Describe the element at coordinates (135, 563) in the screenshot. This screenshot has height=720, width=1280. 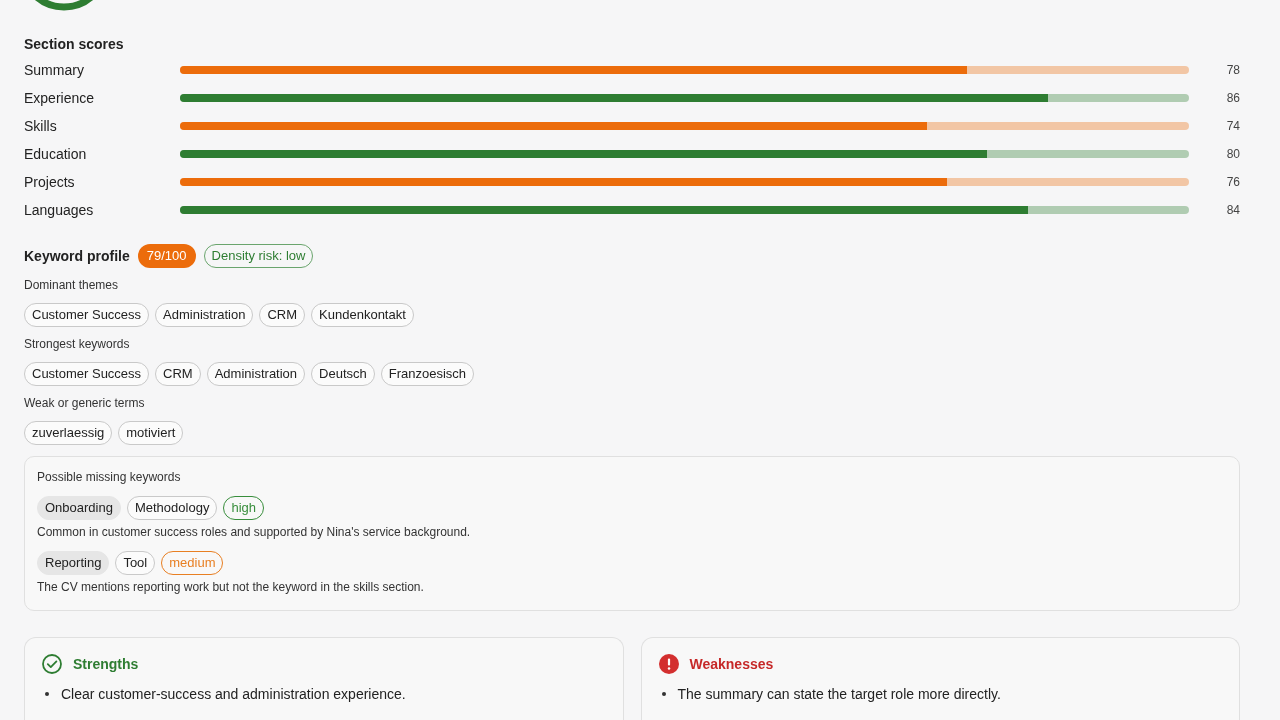
I see `category-tag: Tool` at that location.